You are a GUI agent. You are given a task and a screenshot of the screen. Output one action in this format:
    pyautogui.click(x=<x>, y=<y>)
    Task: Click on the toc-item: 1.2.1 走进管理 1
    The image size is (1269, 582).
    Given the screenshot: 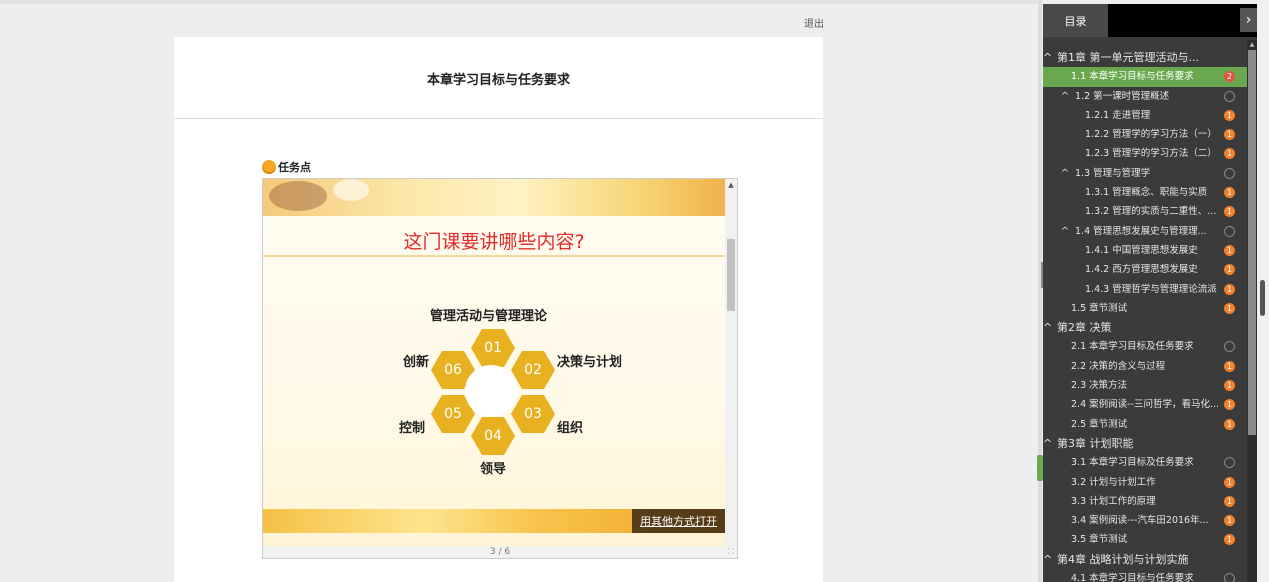 What is the action you would take?
    pyautogui.click(x=1145, y=115)
    